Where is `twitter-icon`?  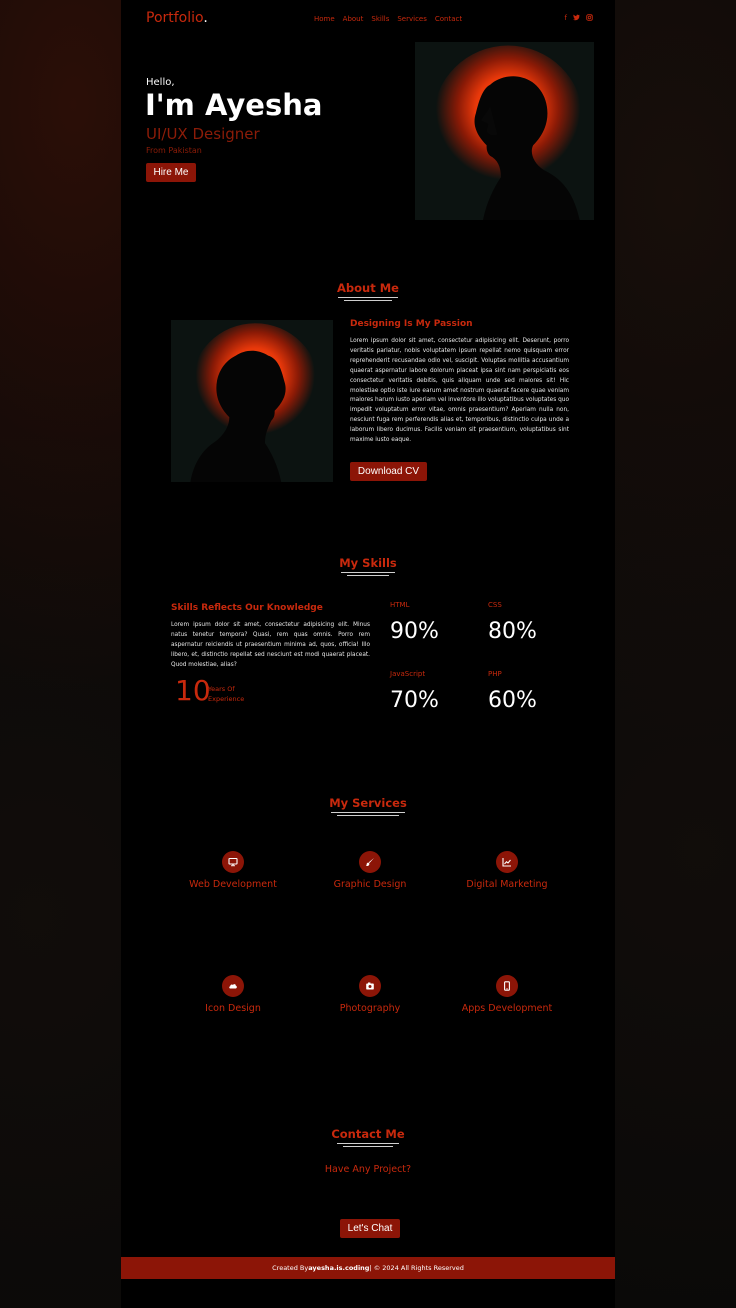 twitter-icon is located at coordinates (576, 18).